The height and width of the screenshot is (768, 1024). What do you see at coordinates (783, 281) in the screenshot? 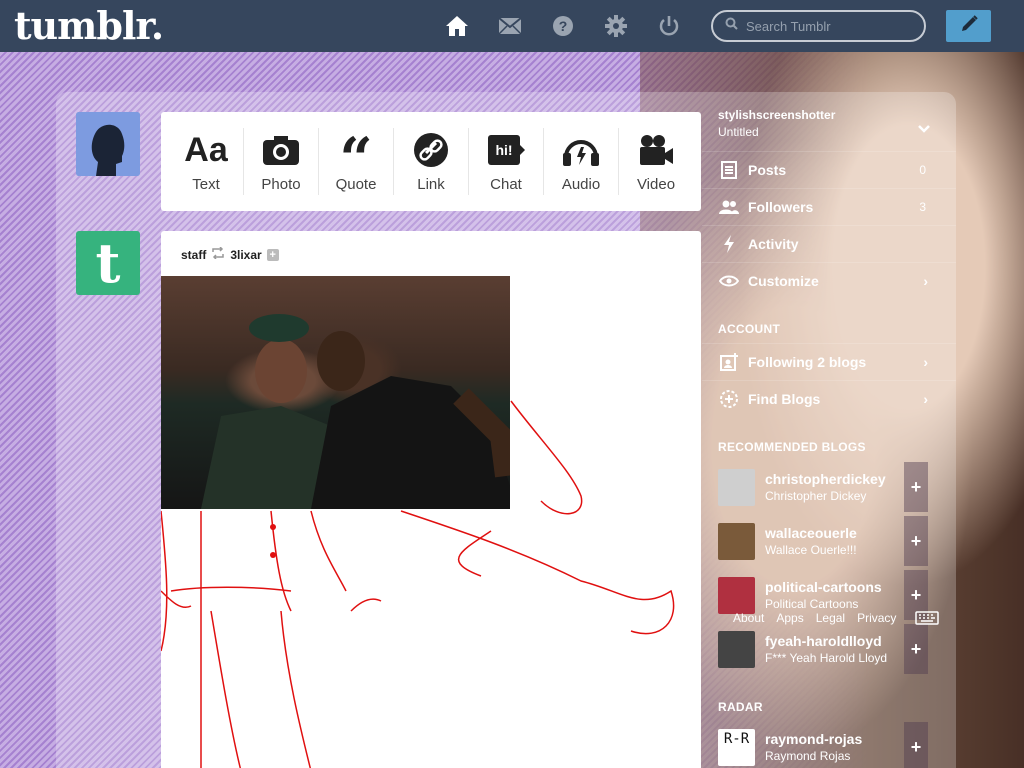
I see `sidebar-item-label: Customize` at bounding box center [783, 281].